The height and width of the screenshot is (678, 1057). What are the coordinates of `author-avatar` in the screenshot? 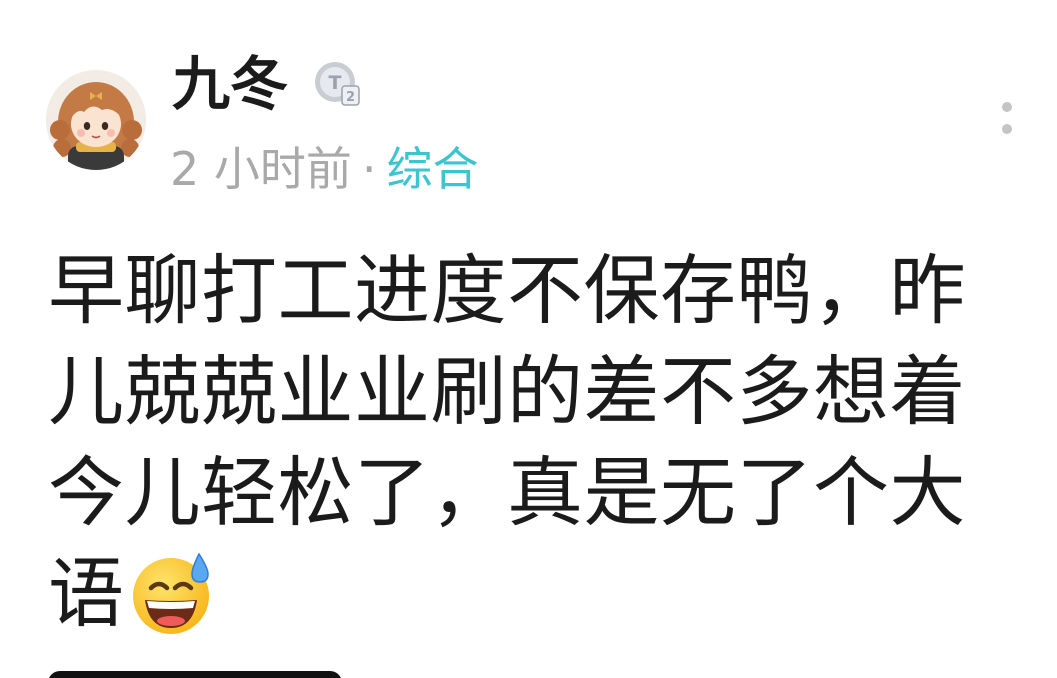 It's located at (96, 120).